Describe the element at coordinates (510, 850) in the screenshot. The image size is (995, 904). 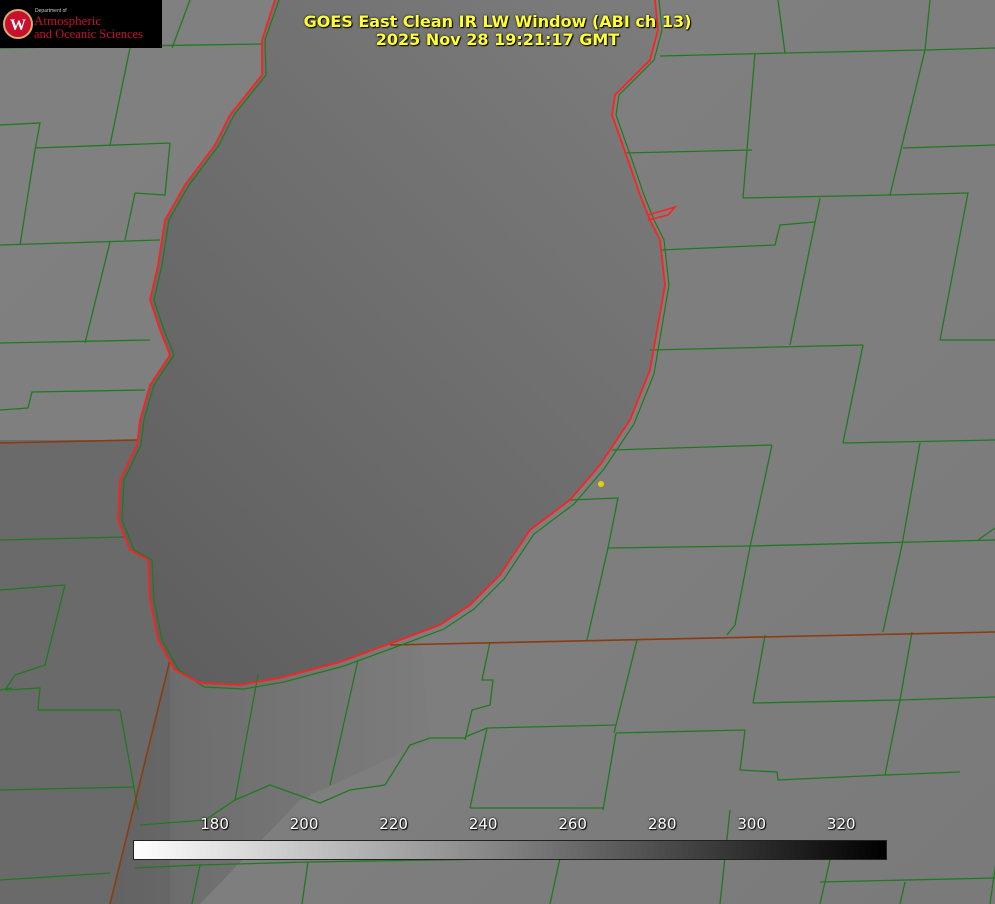
I see `colorbar` at that location.